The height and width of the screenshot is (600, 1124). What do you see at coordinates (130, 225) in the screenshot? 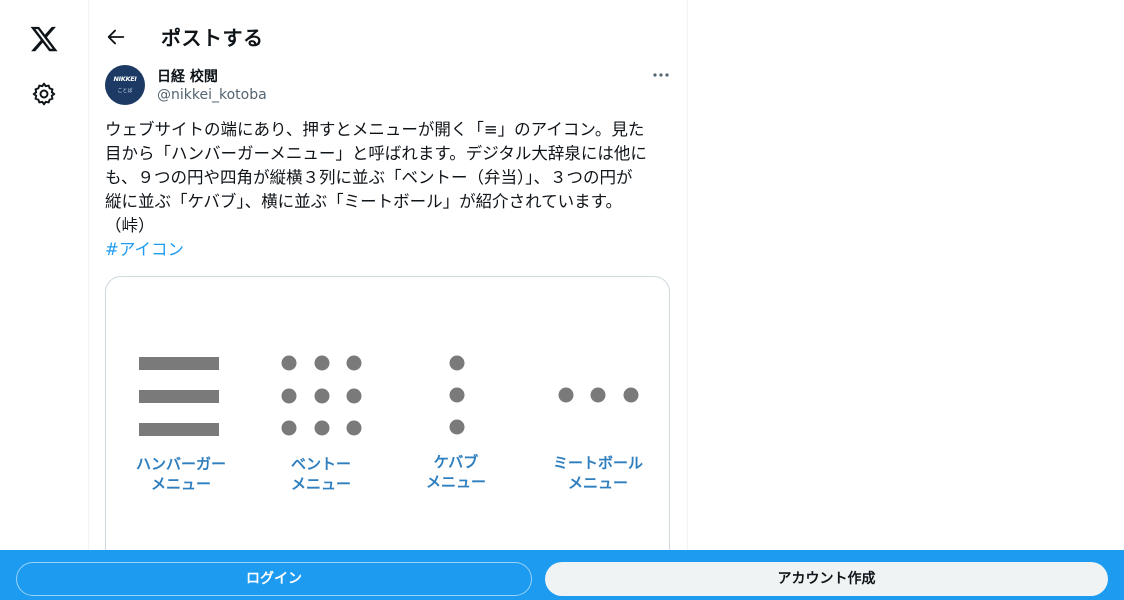
I see `post-text-line: （峠）` at bounding box center [130, 225].